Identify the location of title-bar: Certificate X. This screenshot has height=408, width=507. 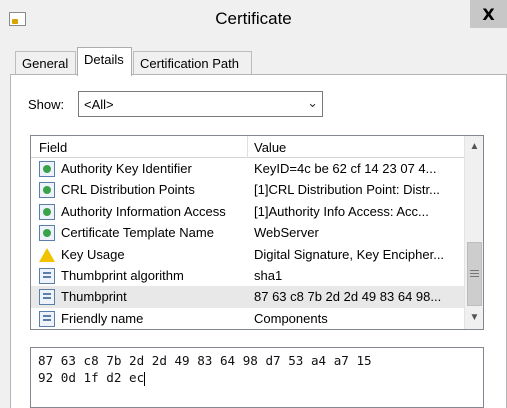
(253, 19).